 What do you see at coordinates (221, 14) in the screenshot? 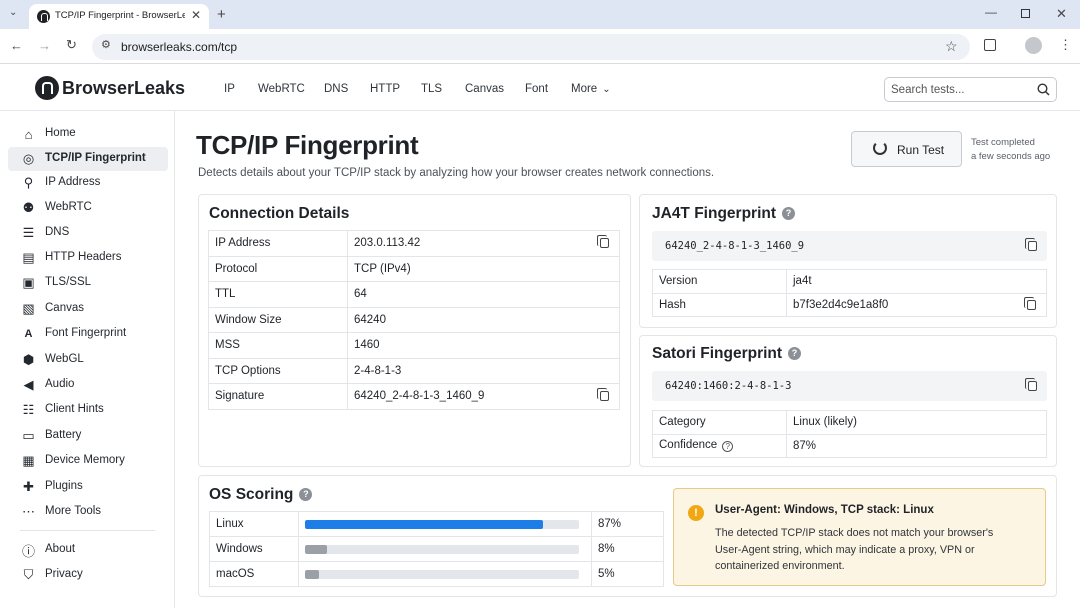
I see `new-tab-icon: +` at bounding box center [221, 14].